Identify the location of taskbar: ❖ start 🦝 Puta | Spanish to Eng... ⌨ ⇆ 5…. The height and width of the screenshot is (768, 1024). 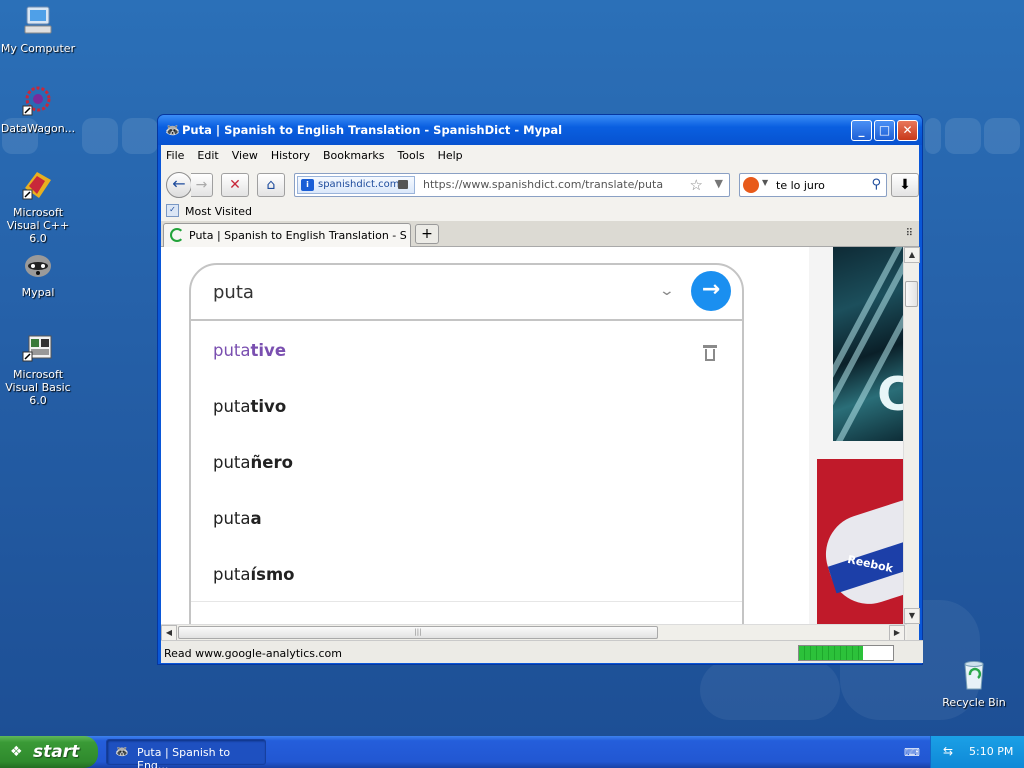
(512, 752).